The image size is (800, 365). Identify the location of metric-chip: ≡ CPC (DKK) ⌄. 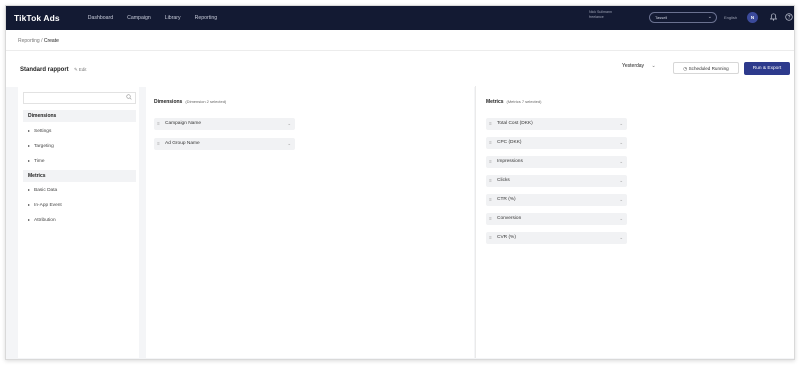
(556, 143).